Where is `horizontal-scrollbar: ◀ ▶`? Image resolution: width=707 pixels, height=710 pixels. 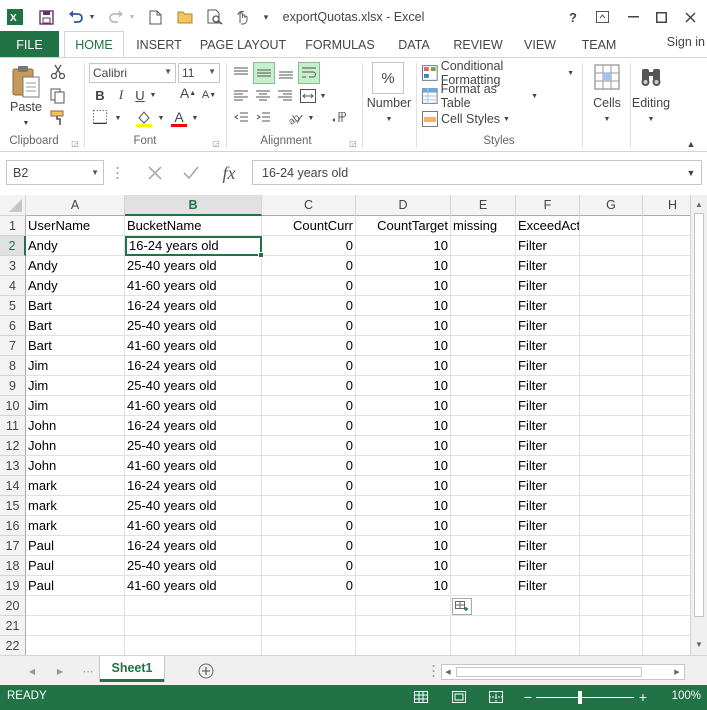
horizontal-scrollbar: ◀ ▶ is located at coordinates (563, 672).